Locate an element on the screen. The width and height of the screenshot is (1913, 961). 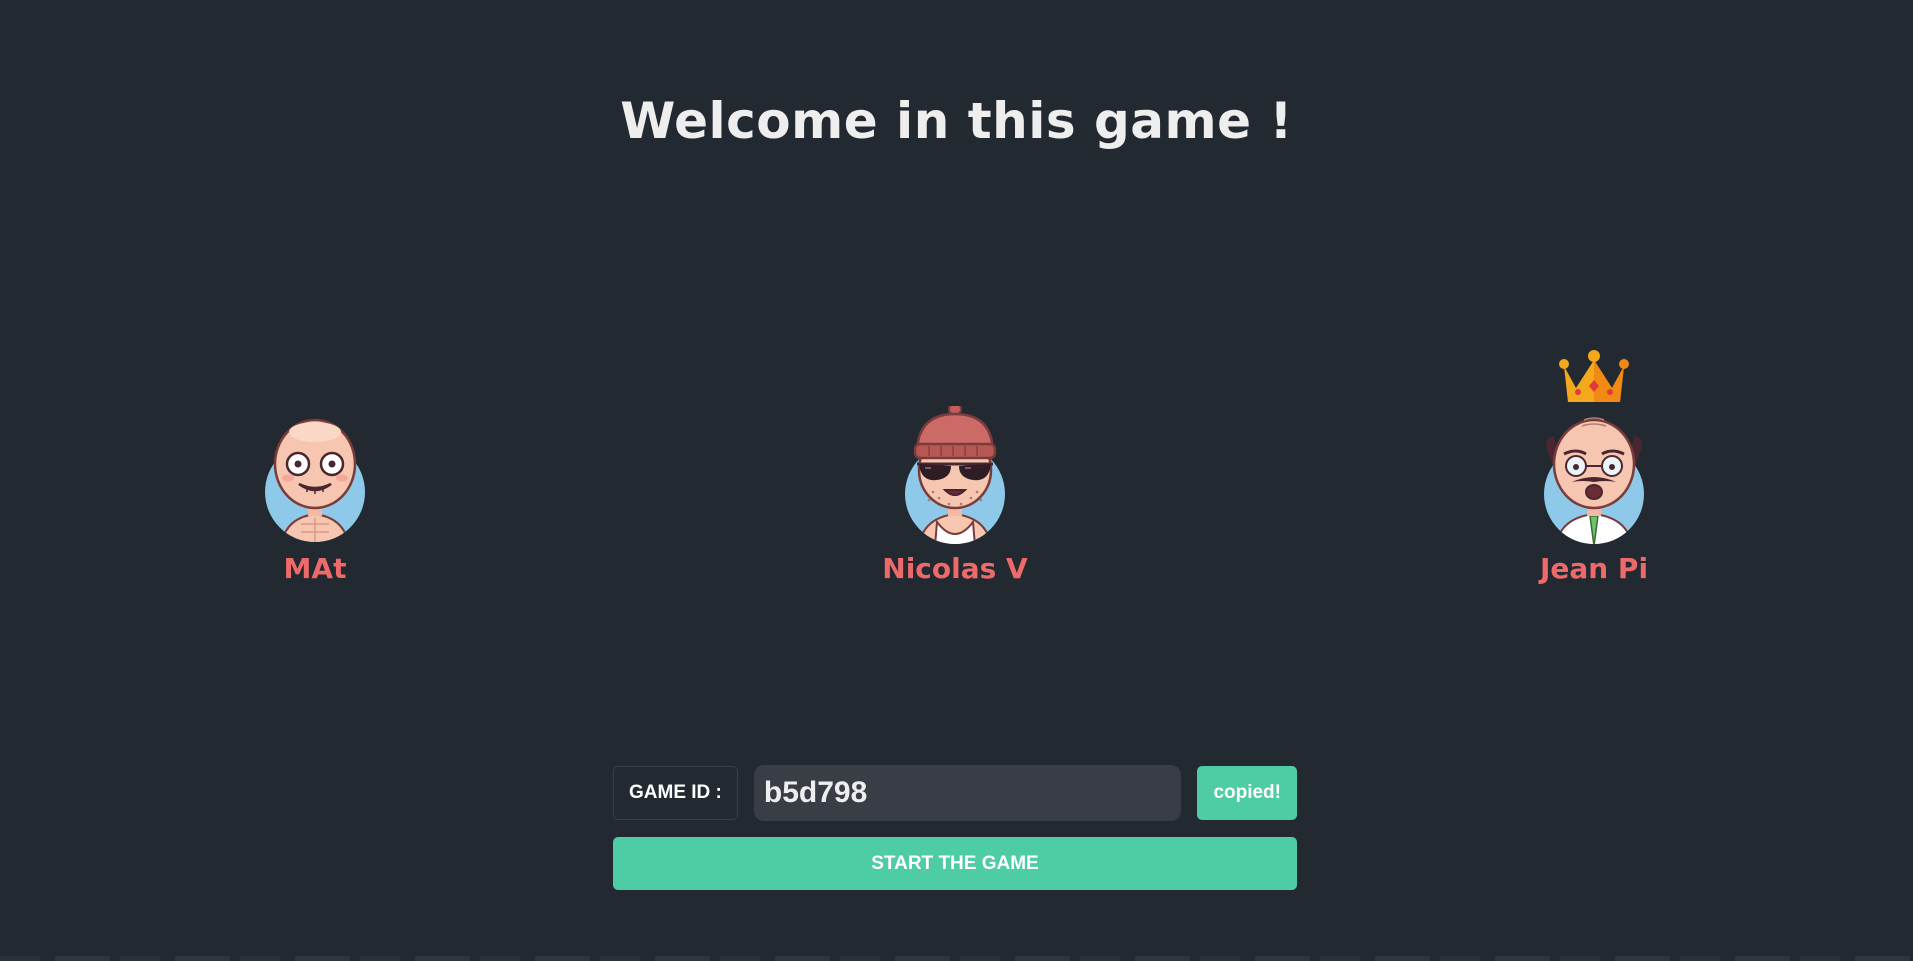
copy-button: copied! is located at coordinates (1247, 793).